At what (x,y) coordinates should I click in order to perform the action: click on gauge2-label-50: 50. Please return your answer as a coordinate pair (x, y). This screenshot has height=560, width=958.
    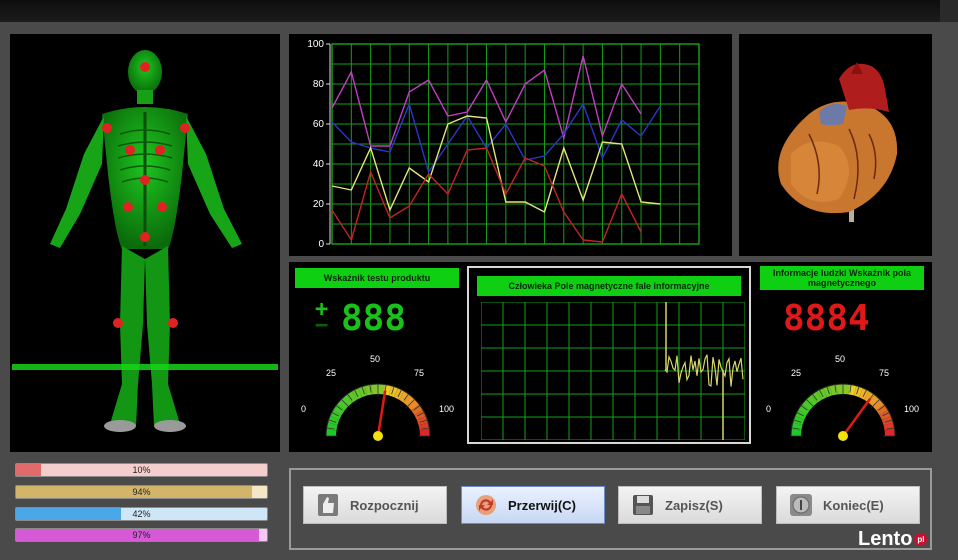
    Looking at the image, I should click on (840, 359).